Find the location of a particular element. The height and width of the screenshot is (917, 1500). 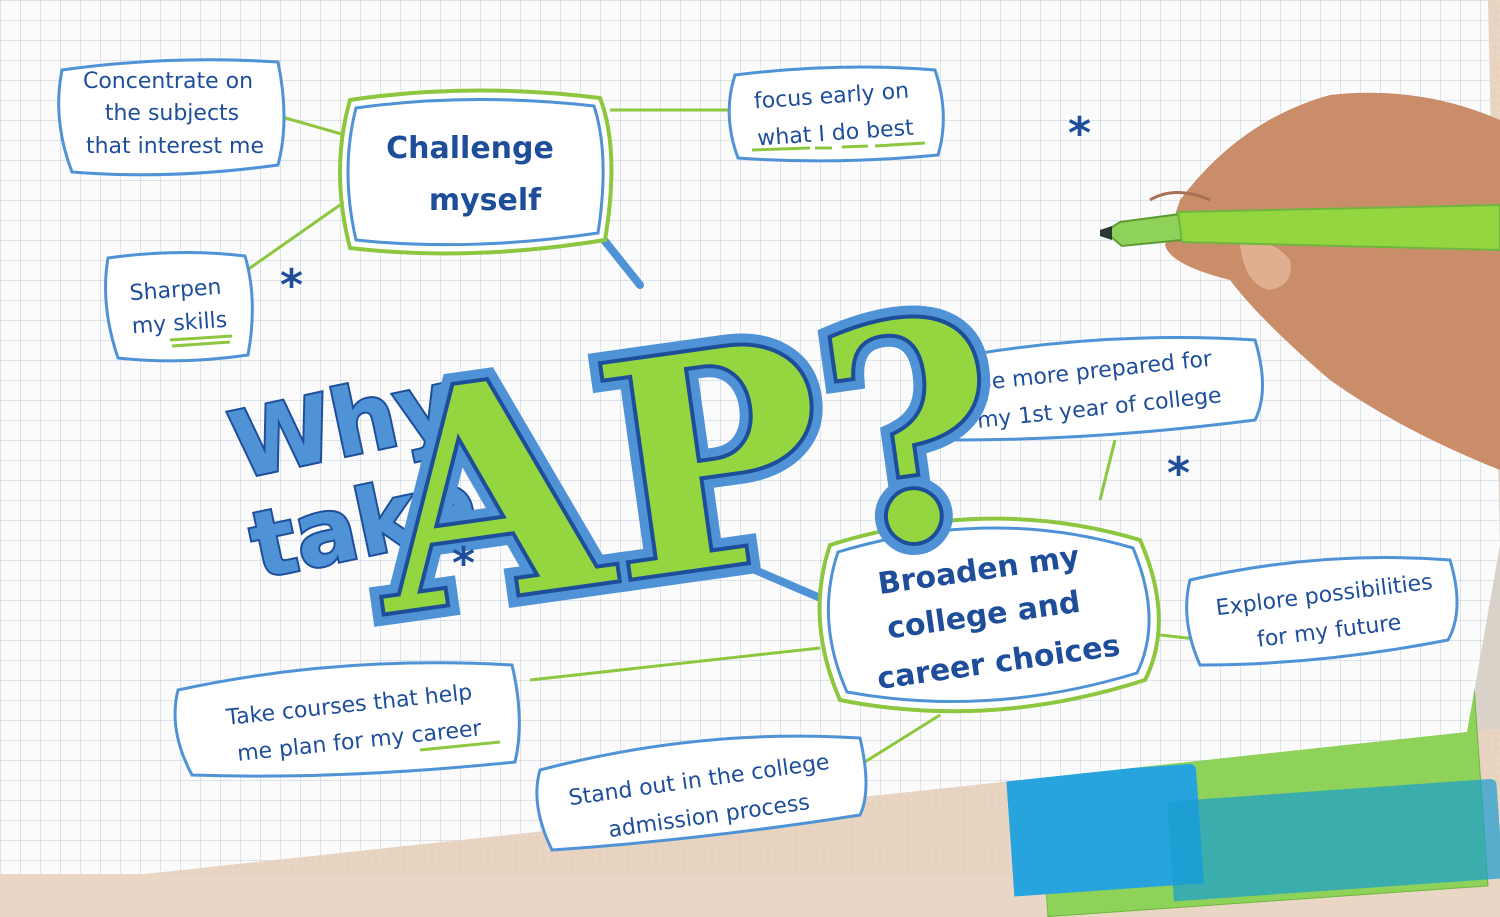

concentrate-line3: that interest me is located at coordinates (175, 146).